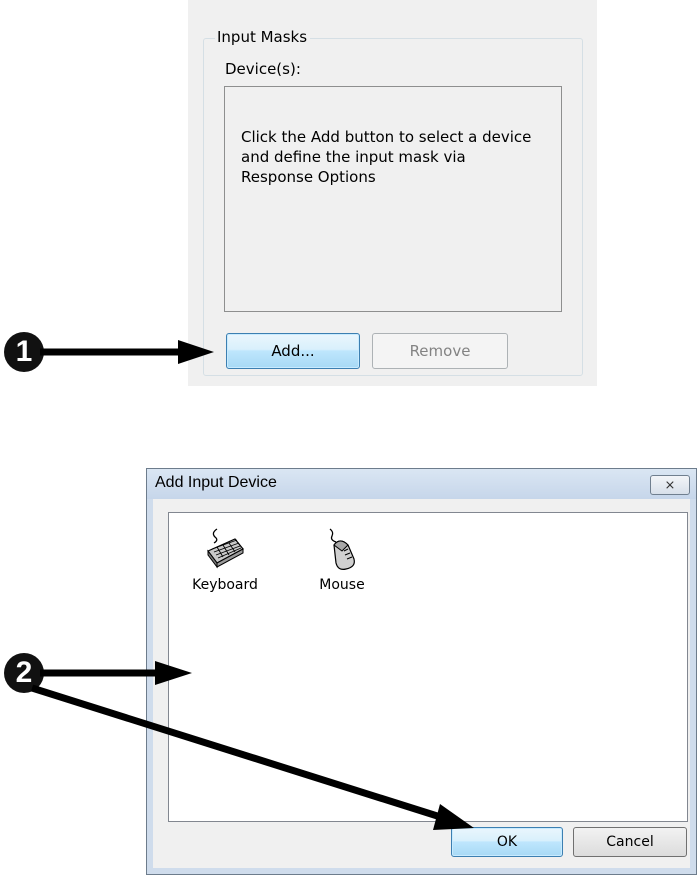 The height and width of the screenshot is (875, 697). What do you see at coordinates (440, 351) in the screenshot?
I see `remove-button: Remove` at bounding box center [440, 351].